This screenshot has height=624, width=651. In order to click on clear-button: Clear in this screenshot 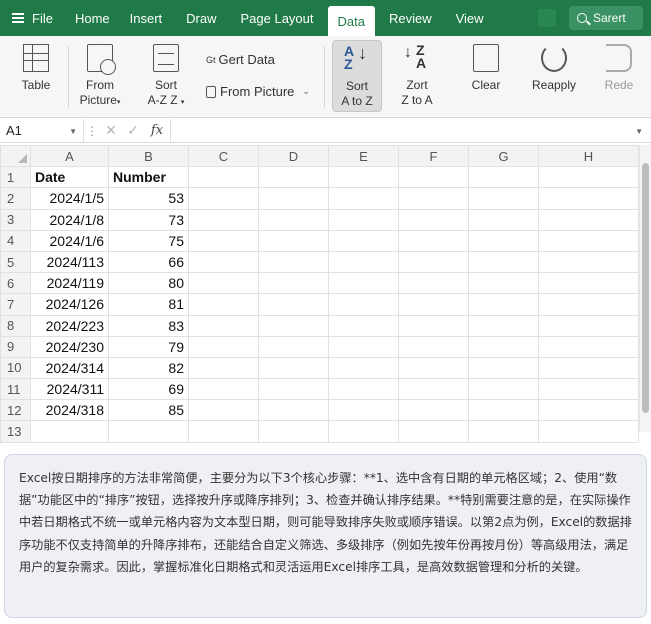, I will do `click(486, 76)`.